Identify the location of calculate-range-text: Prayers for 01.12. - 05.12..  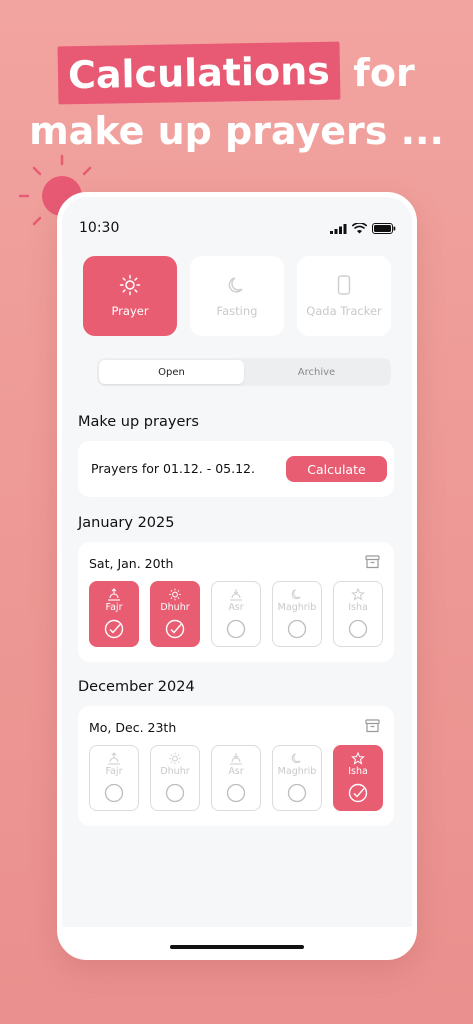
(173, 468).